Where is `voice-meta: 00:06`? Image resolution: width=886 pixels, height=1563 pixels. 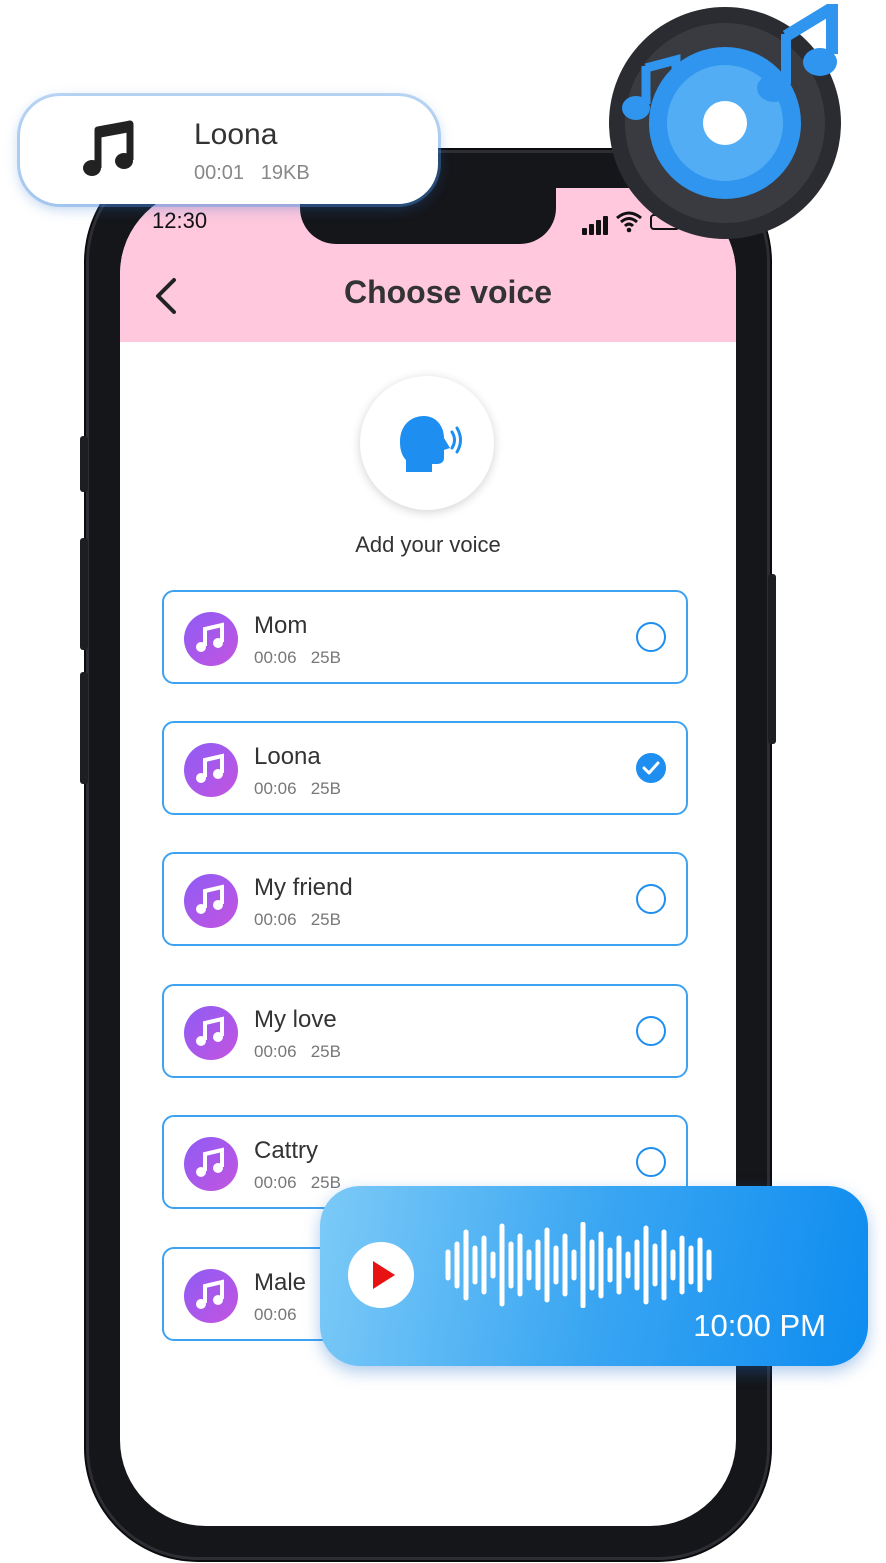
voice-meta: 00:06 is located at coordinates (275, 1315).